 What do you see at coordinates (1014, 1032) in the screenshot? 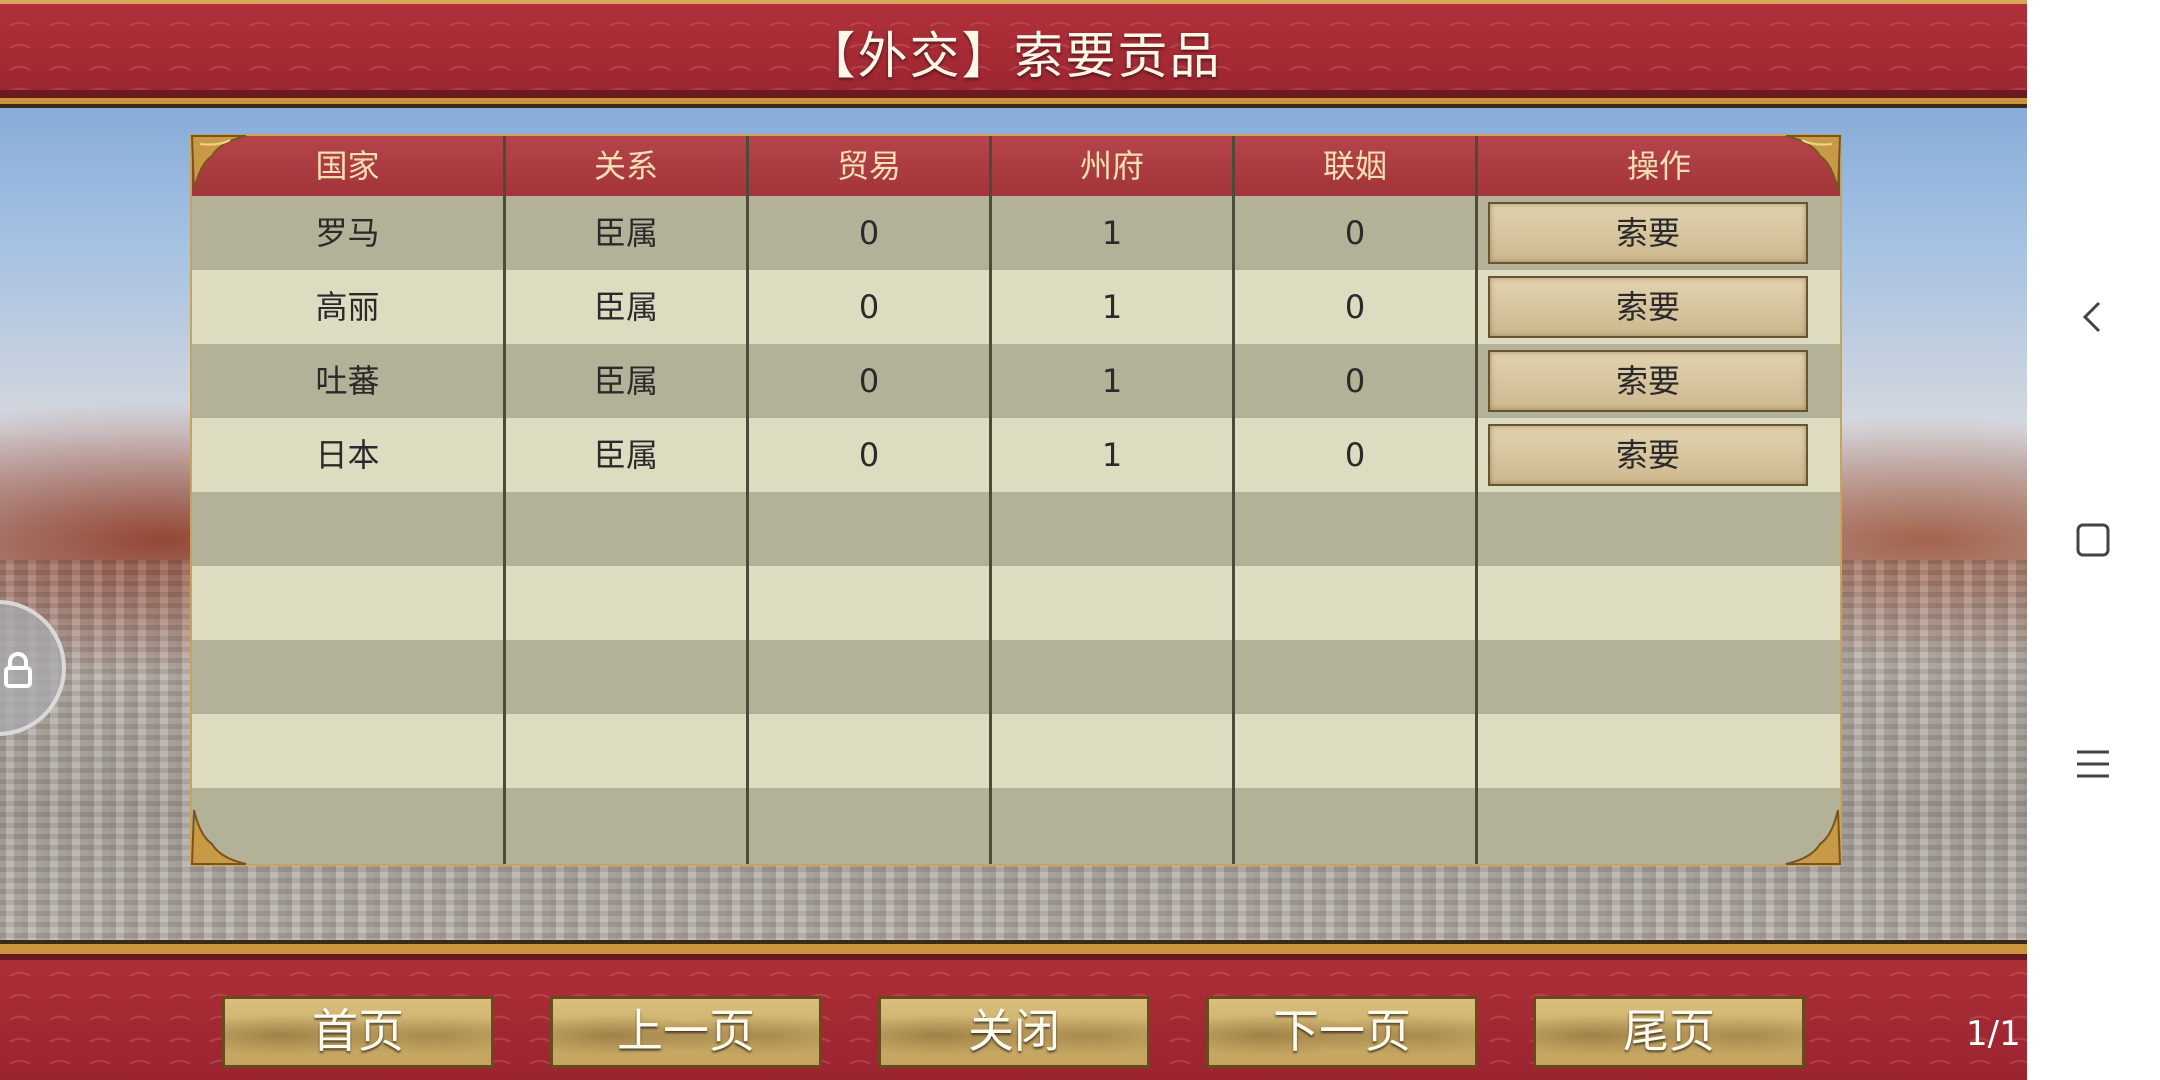
I see `close-button: 关闭` at bounding box center [1014, 1032].